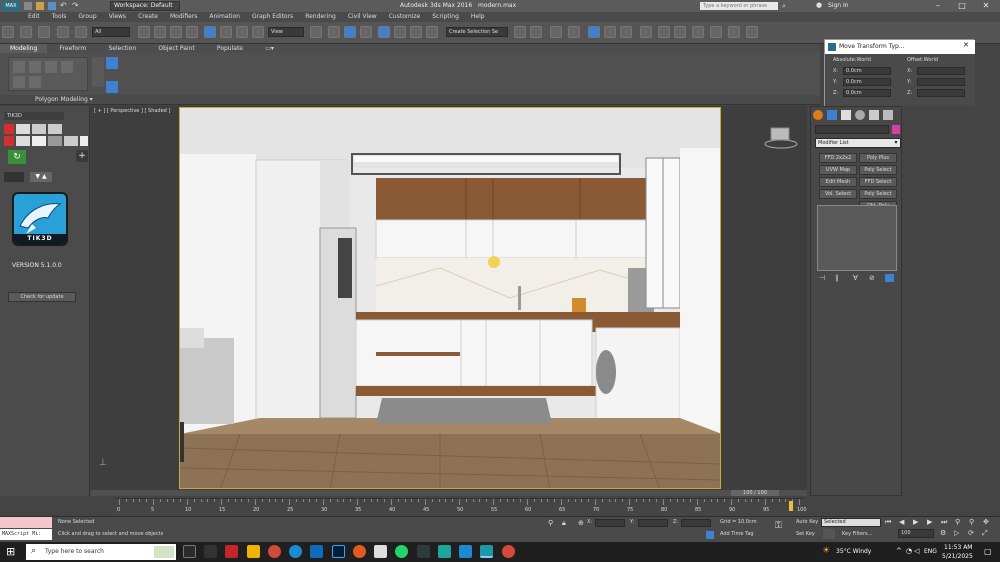  Describe the element at coordinates (853, 551) in the screenshot. I see `weather-text: 35°C Windy` at that location.